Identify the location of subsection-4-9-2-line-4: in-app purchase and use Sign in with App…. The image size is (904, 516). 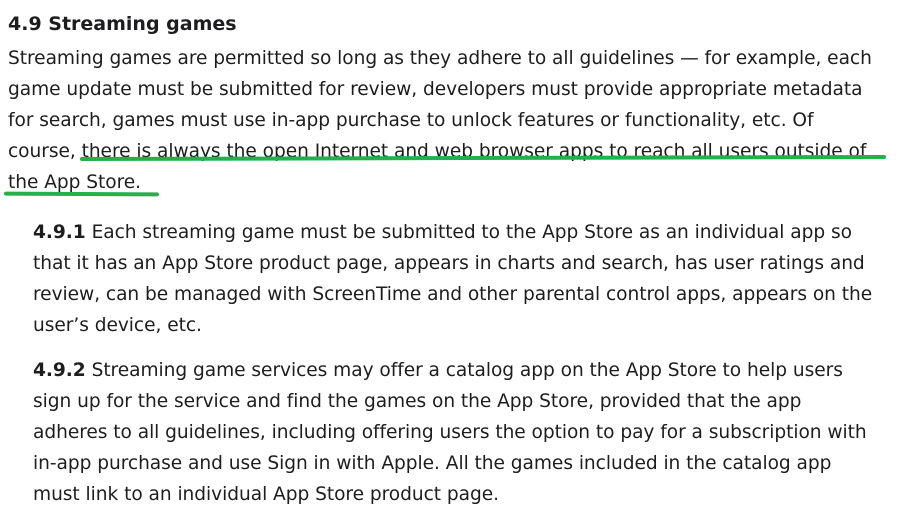
(432, 463).